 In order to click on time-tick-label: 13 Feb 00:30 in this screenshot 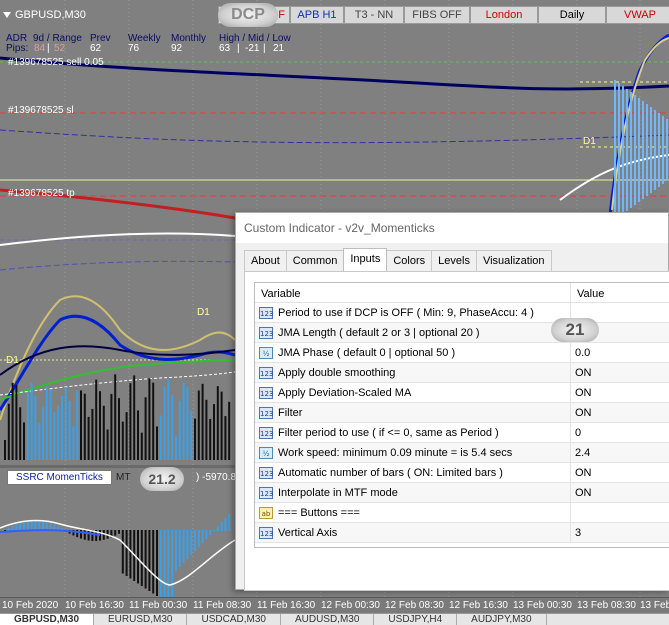, I will do `click(542, 605)`.